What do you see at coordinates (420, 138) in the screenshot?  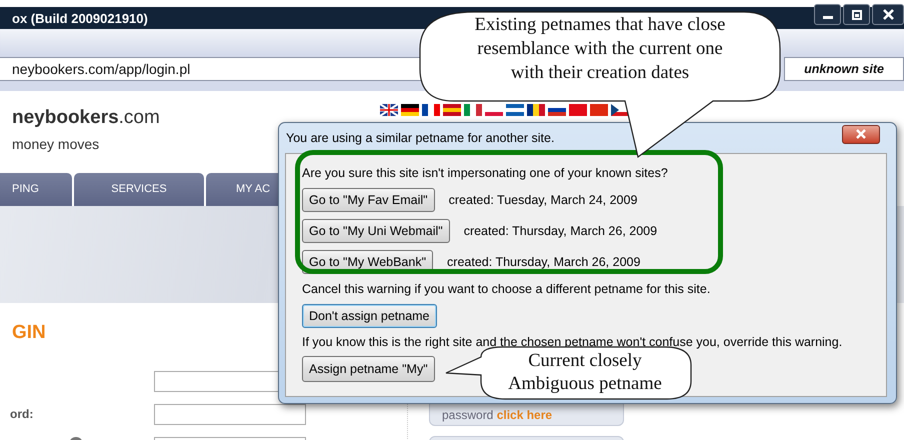 I see `dialog-title: You are using a similar petname for another site.` at bounding box center [420, 138].